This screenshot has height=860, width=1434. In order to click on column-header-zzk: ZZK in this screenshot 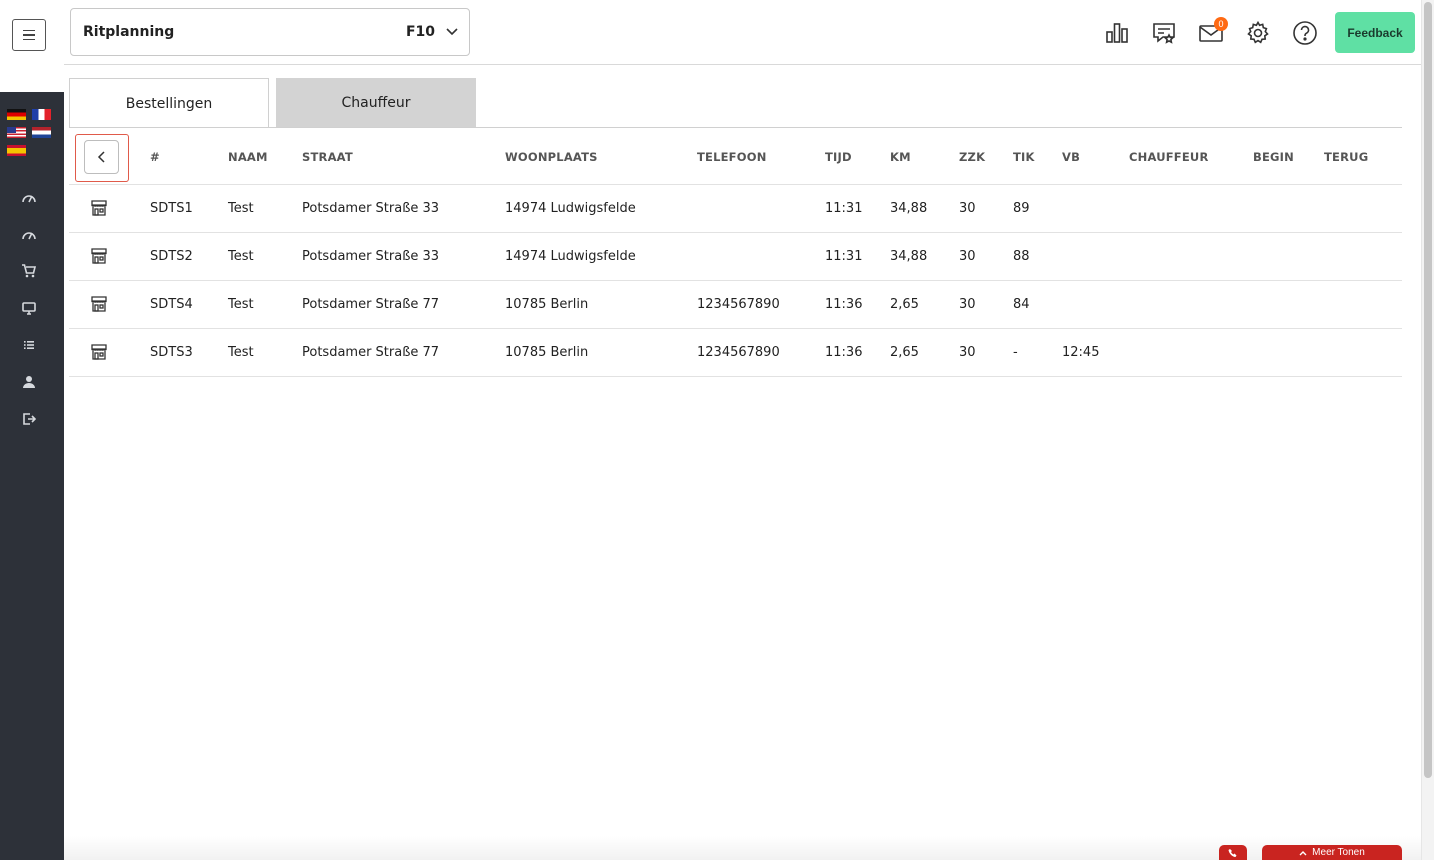, I will do `click(972, 157)`.